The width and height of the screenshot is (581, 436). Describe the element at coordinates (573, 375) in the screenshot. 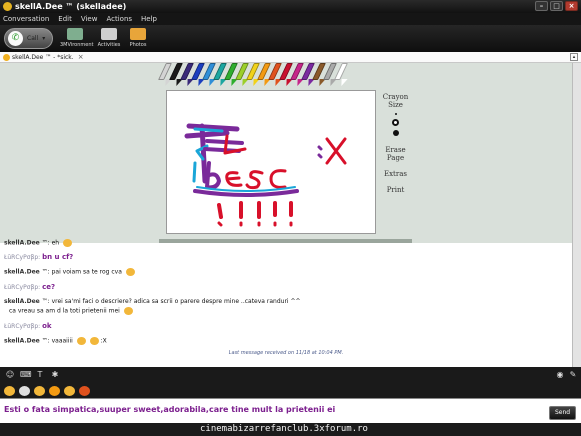

I see `pencil-icon: ✎` at that location.